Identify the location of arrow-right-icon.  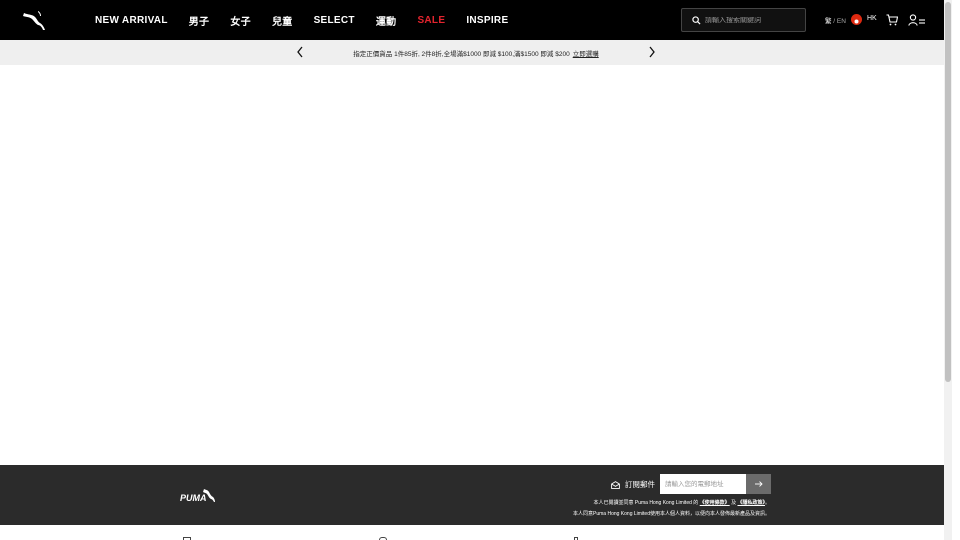
(758, 484).